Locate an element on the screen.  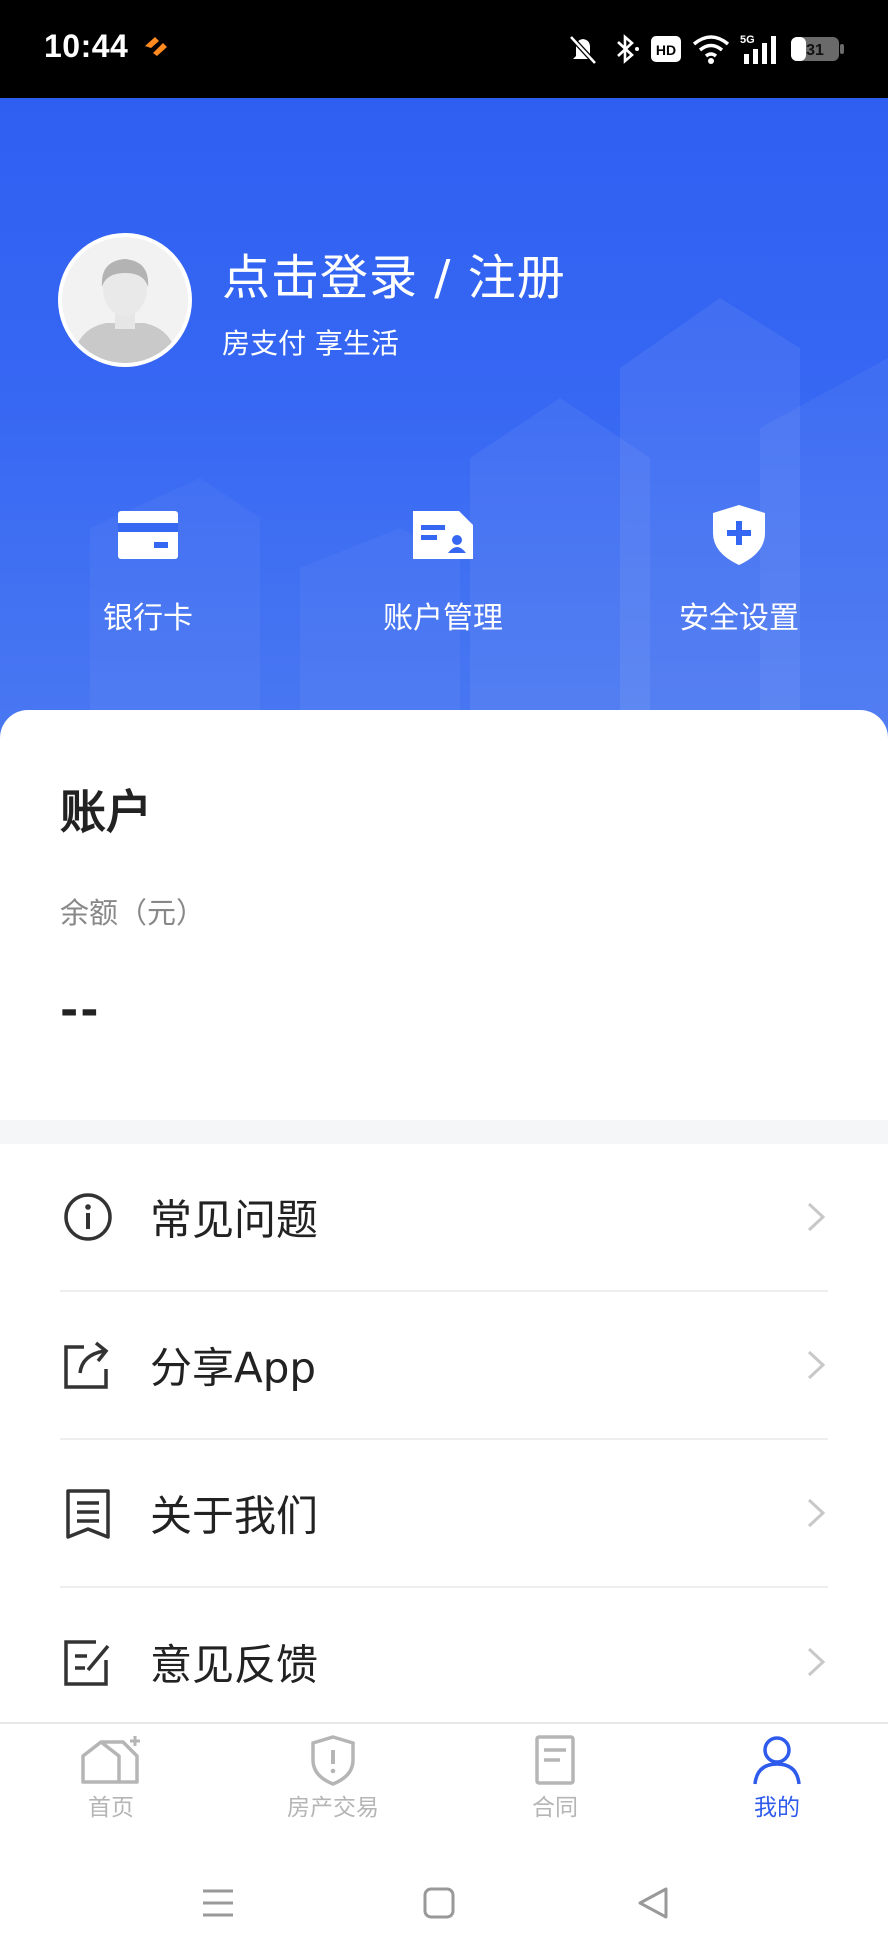
battery-text: 31 is located at coordinates (815, 50).